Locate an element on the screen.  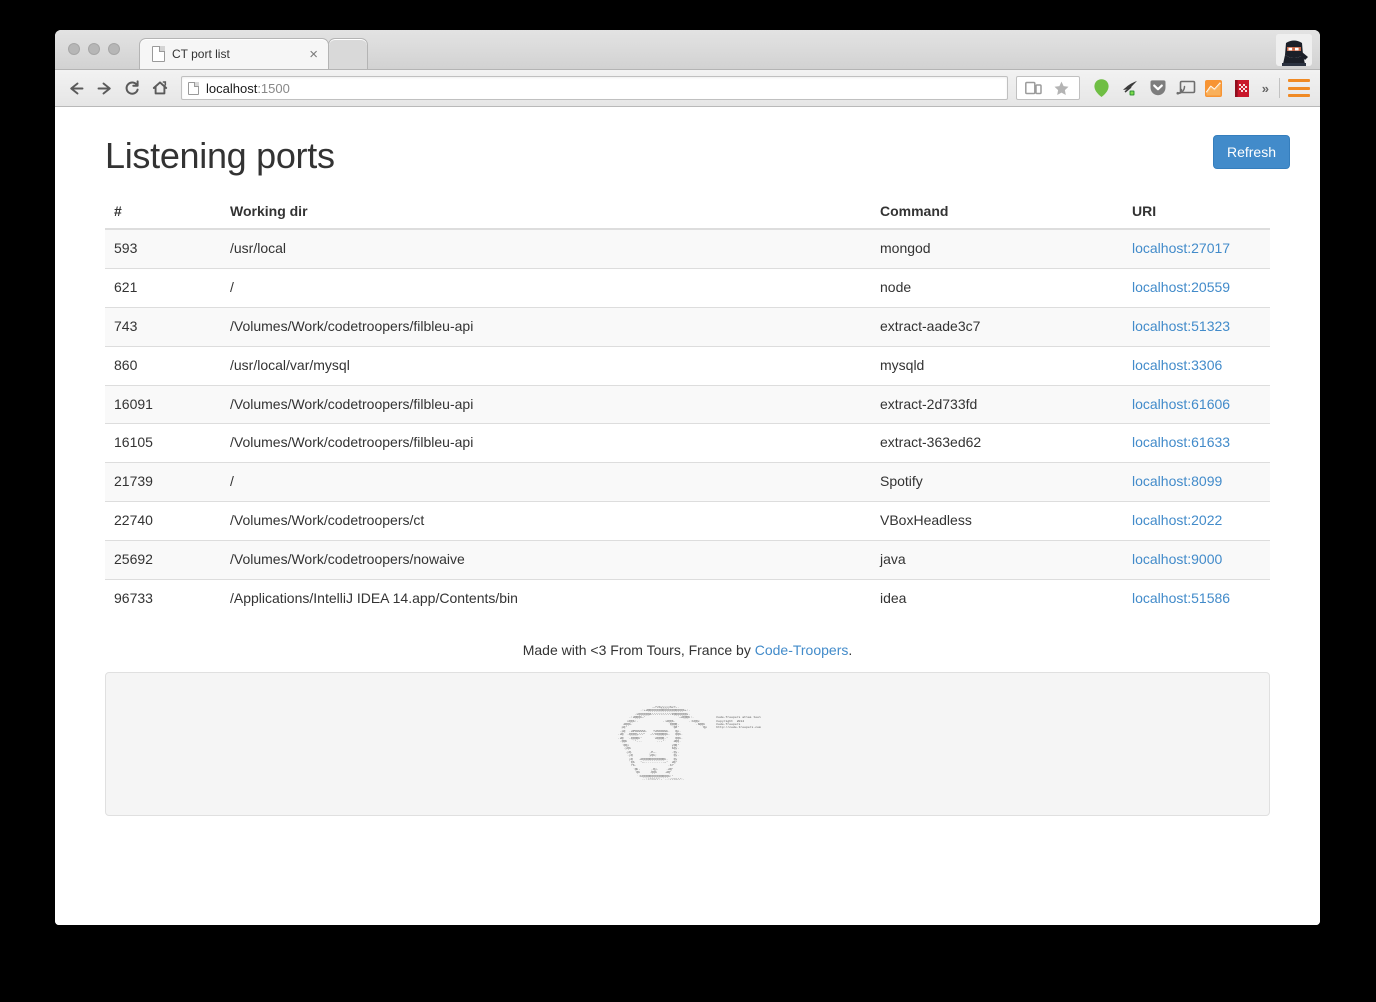
device-toggle-icon is located at coordinates (1034, 88).